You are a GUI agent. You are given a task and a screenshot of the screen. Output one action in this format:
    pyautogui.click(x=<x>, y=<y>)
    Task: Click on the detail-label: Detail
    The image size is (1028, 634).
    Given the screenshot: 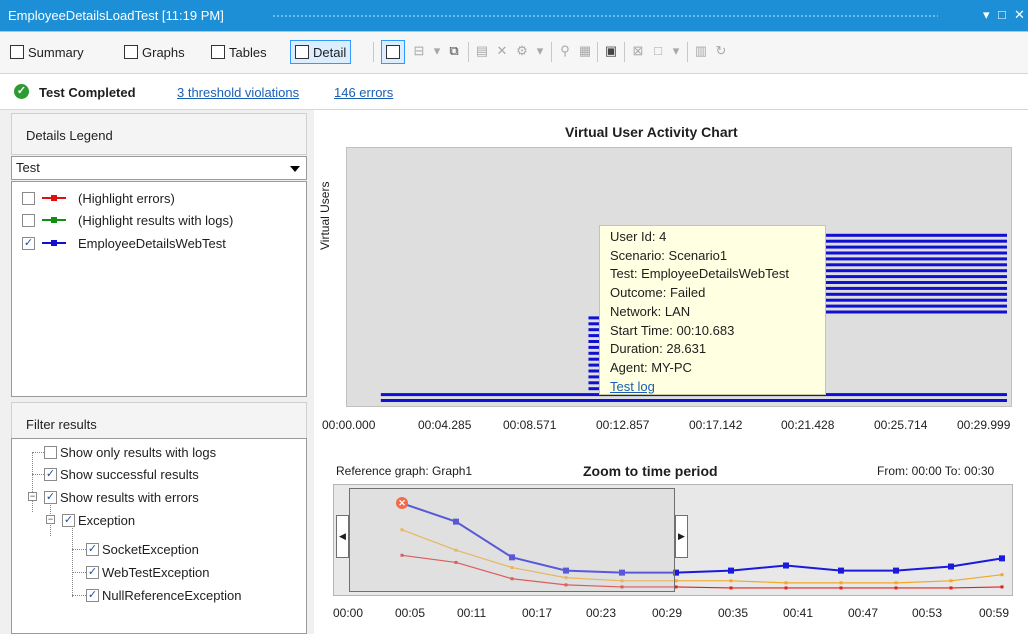 What is the action you would take?
    pyautogui.click(x=330, y=52)
    